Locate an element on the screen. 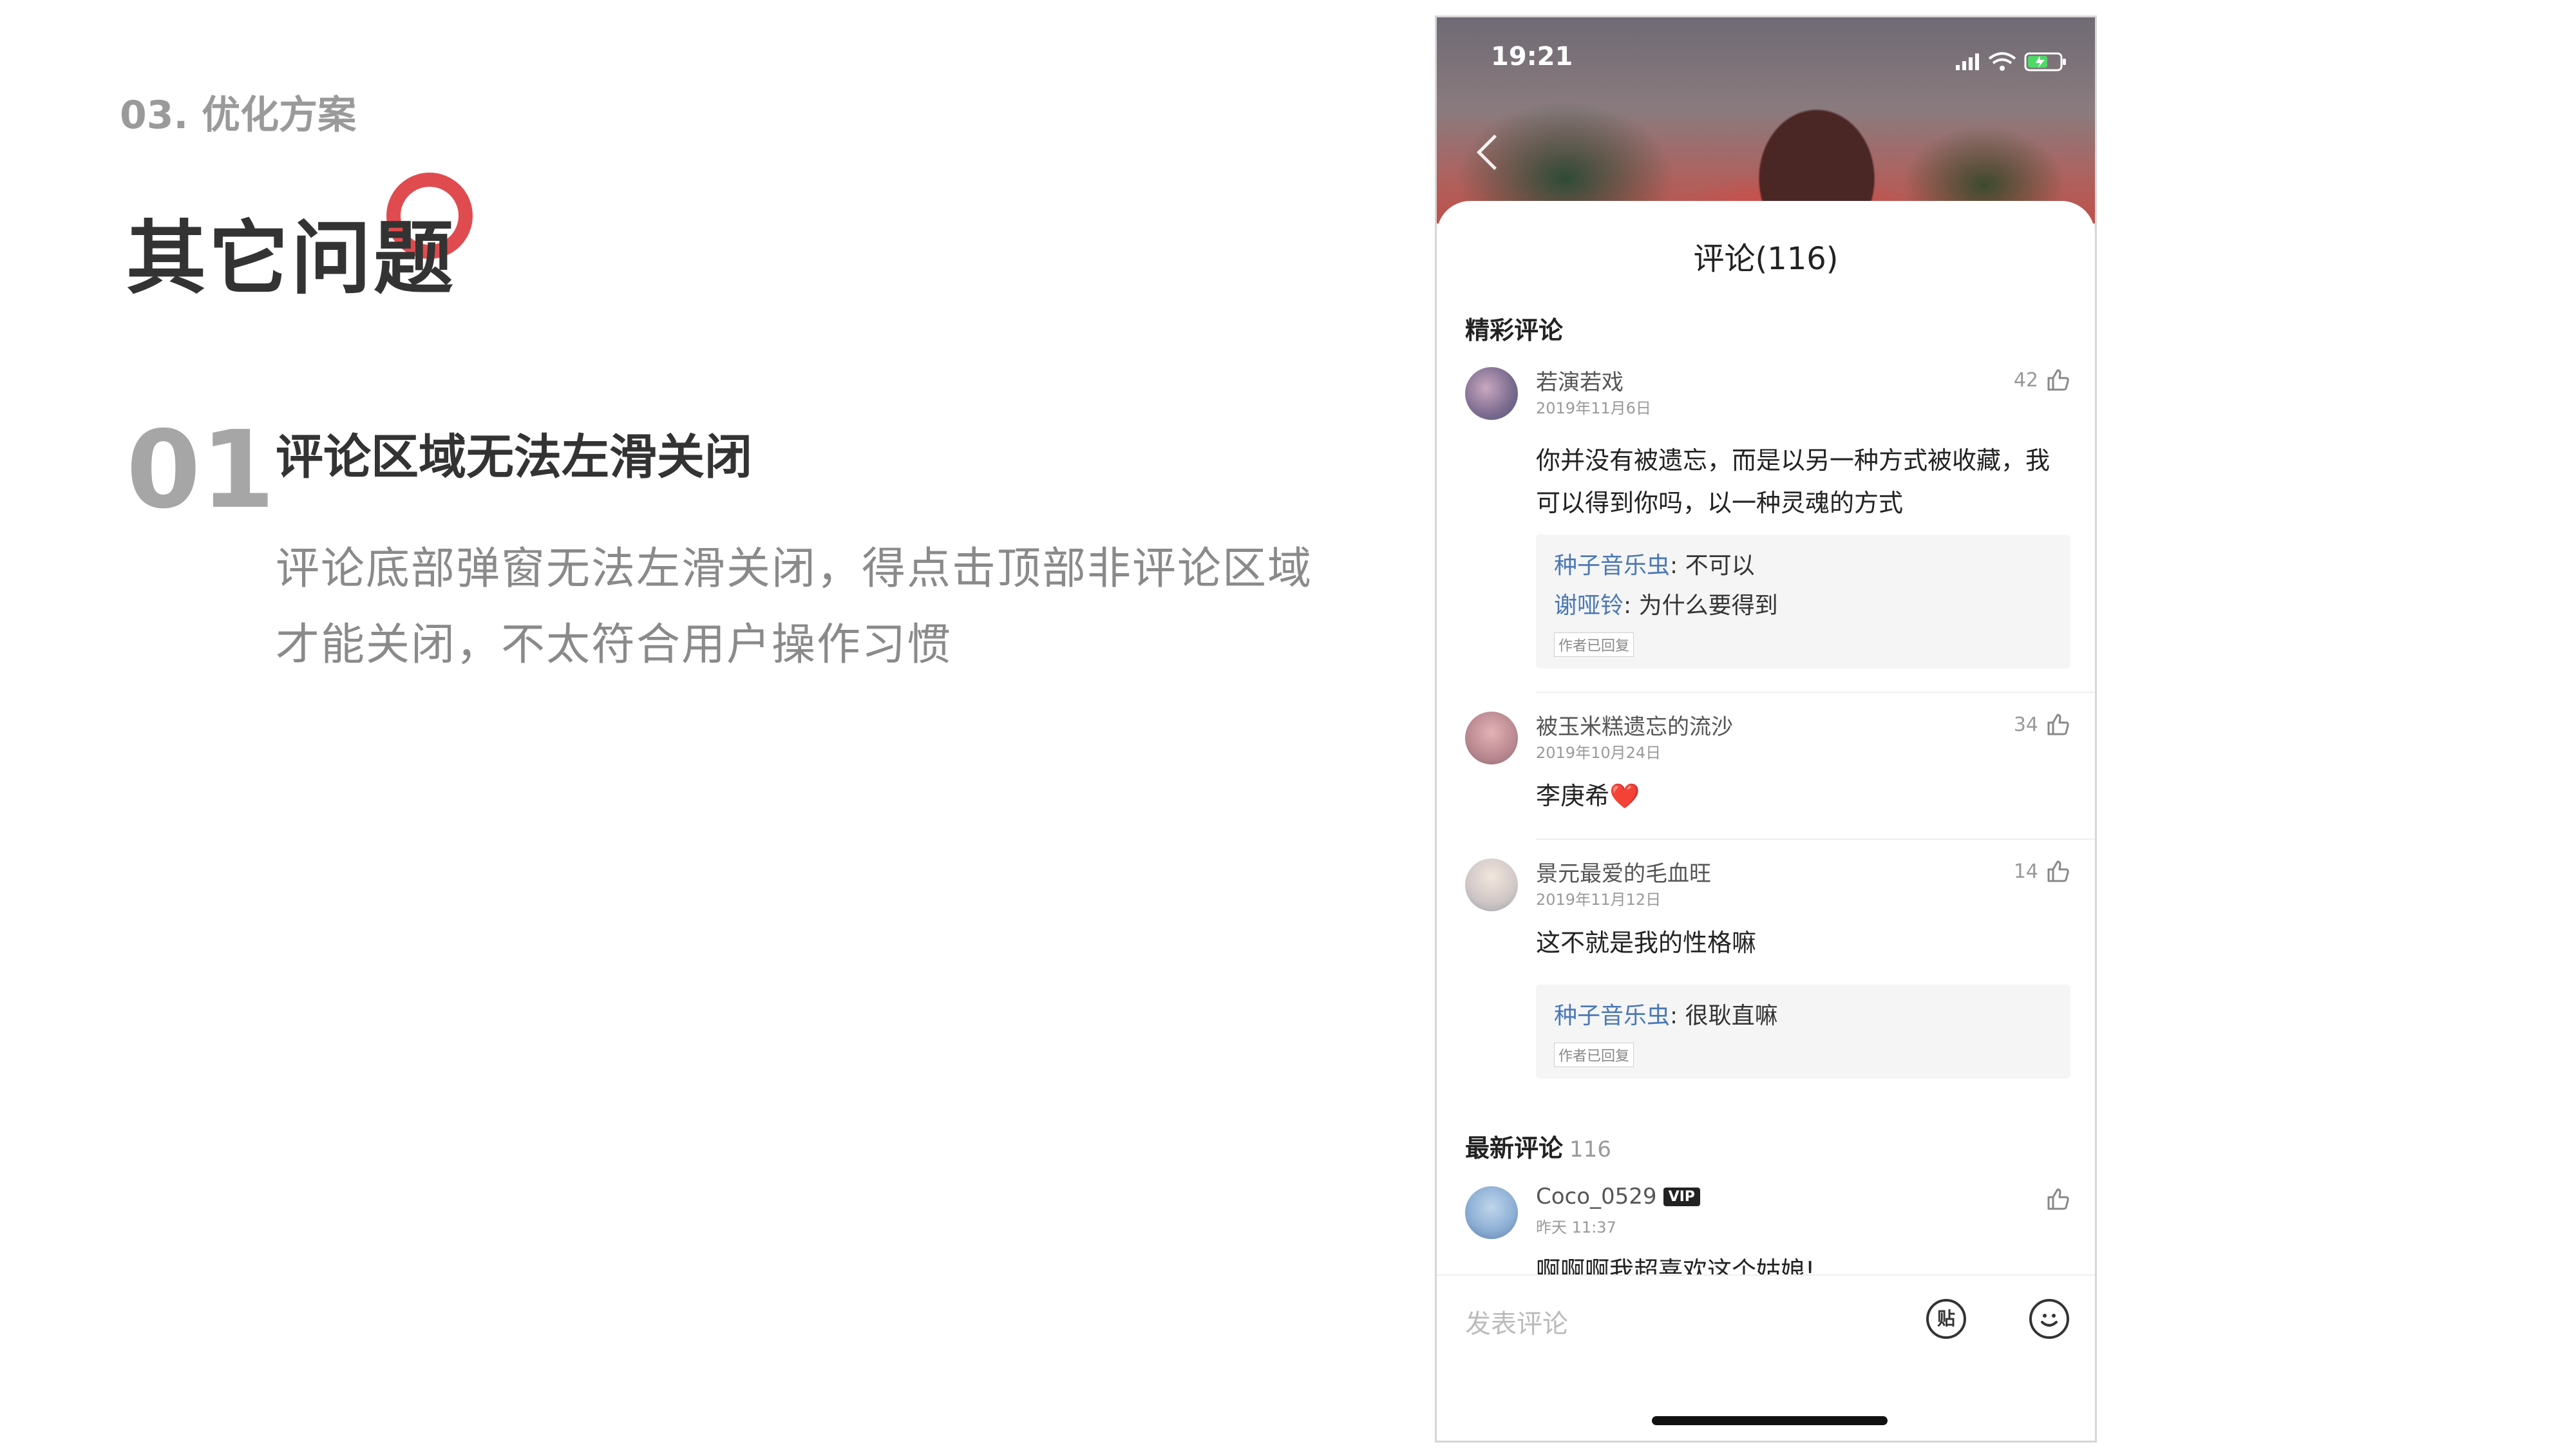  status-time: 19:21 is located at coordinates (1532, 56).